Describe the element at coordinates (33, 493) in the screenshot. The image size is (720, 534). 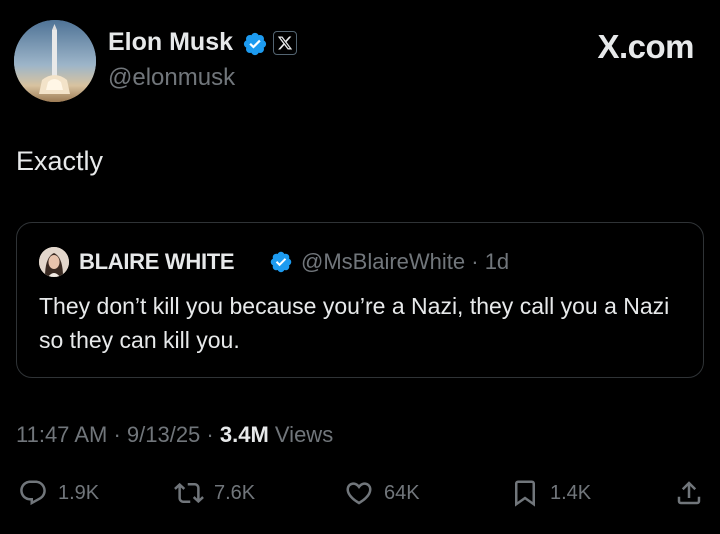
I see `reply-icon` at that location.